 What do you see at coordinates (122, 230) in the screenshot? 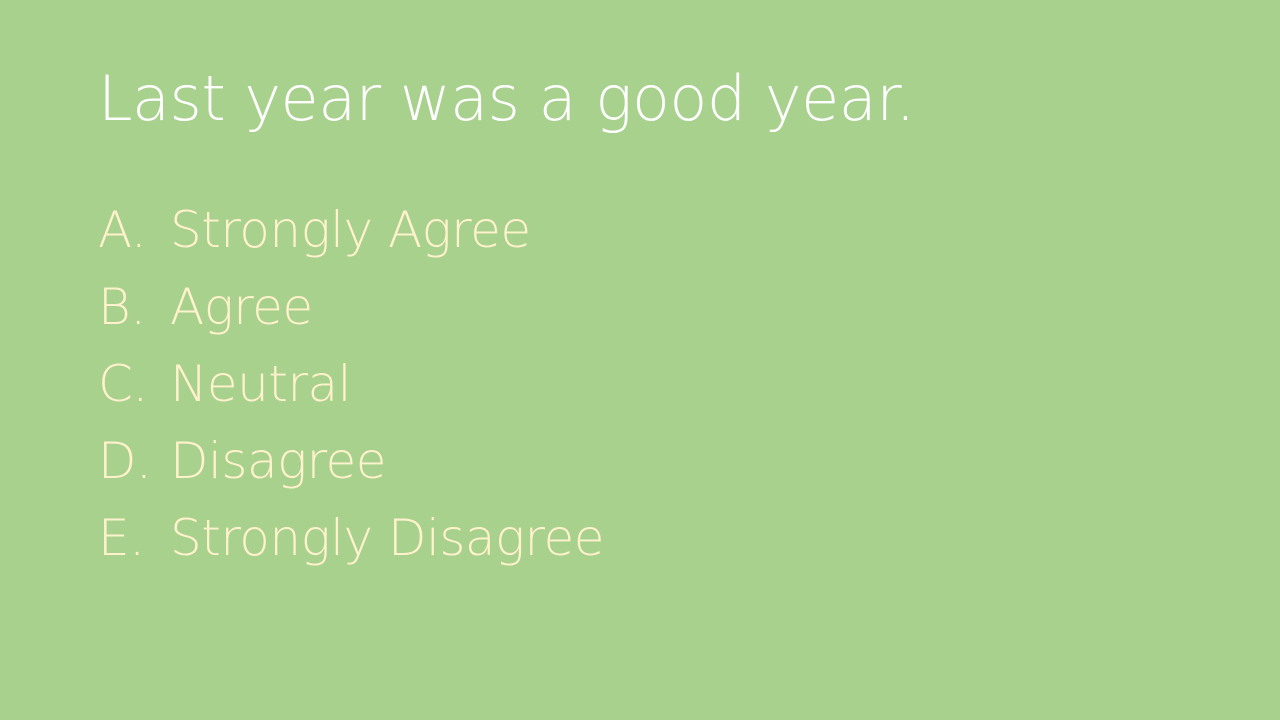
I see `option-letter: A.` at bounding box center [122, 230].